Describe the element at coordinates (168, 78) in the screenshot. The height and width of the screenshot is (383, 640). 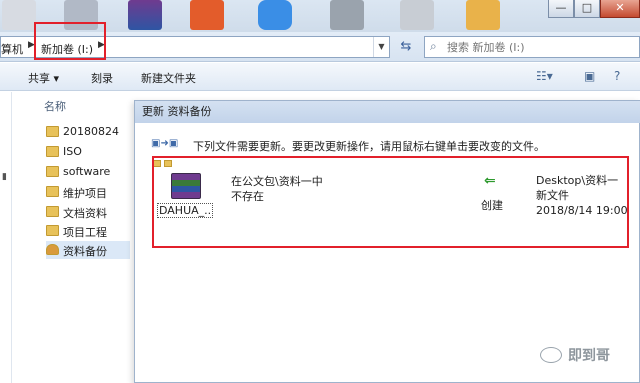
I see `new-folder-button: 新建文件夹` at that location.